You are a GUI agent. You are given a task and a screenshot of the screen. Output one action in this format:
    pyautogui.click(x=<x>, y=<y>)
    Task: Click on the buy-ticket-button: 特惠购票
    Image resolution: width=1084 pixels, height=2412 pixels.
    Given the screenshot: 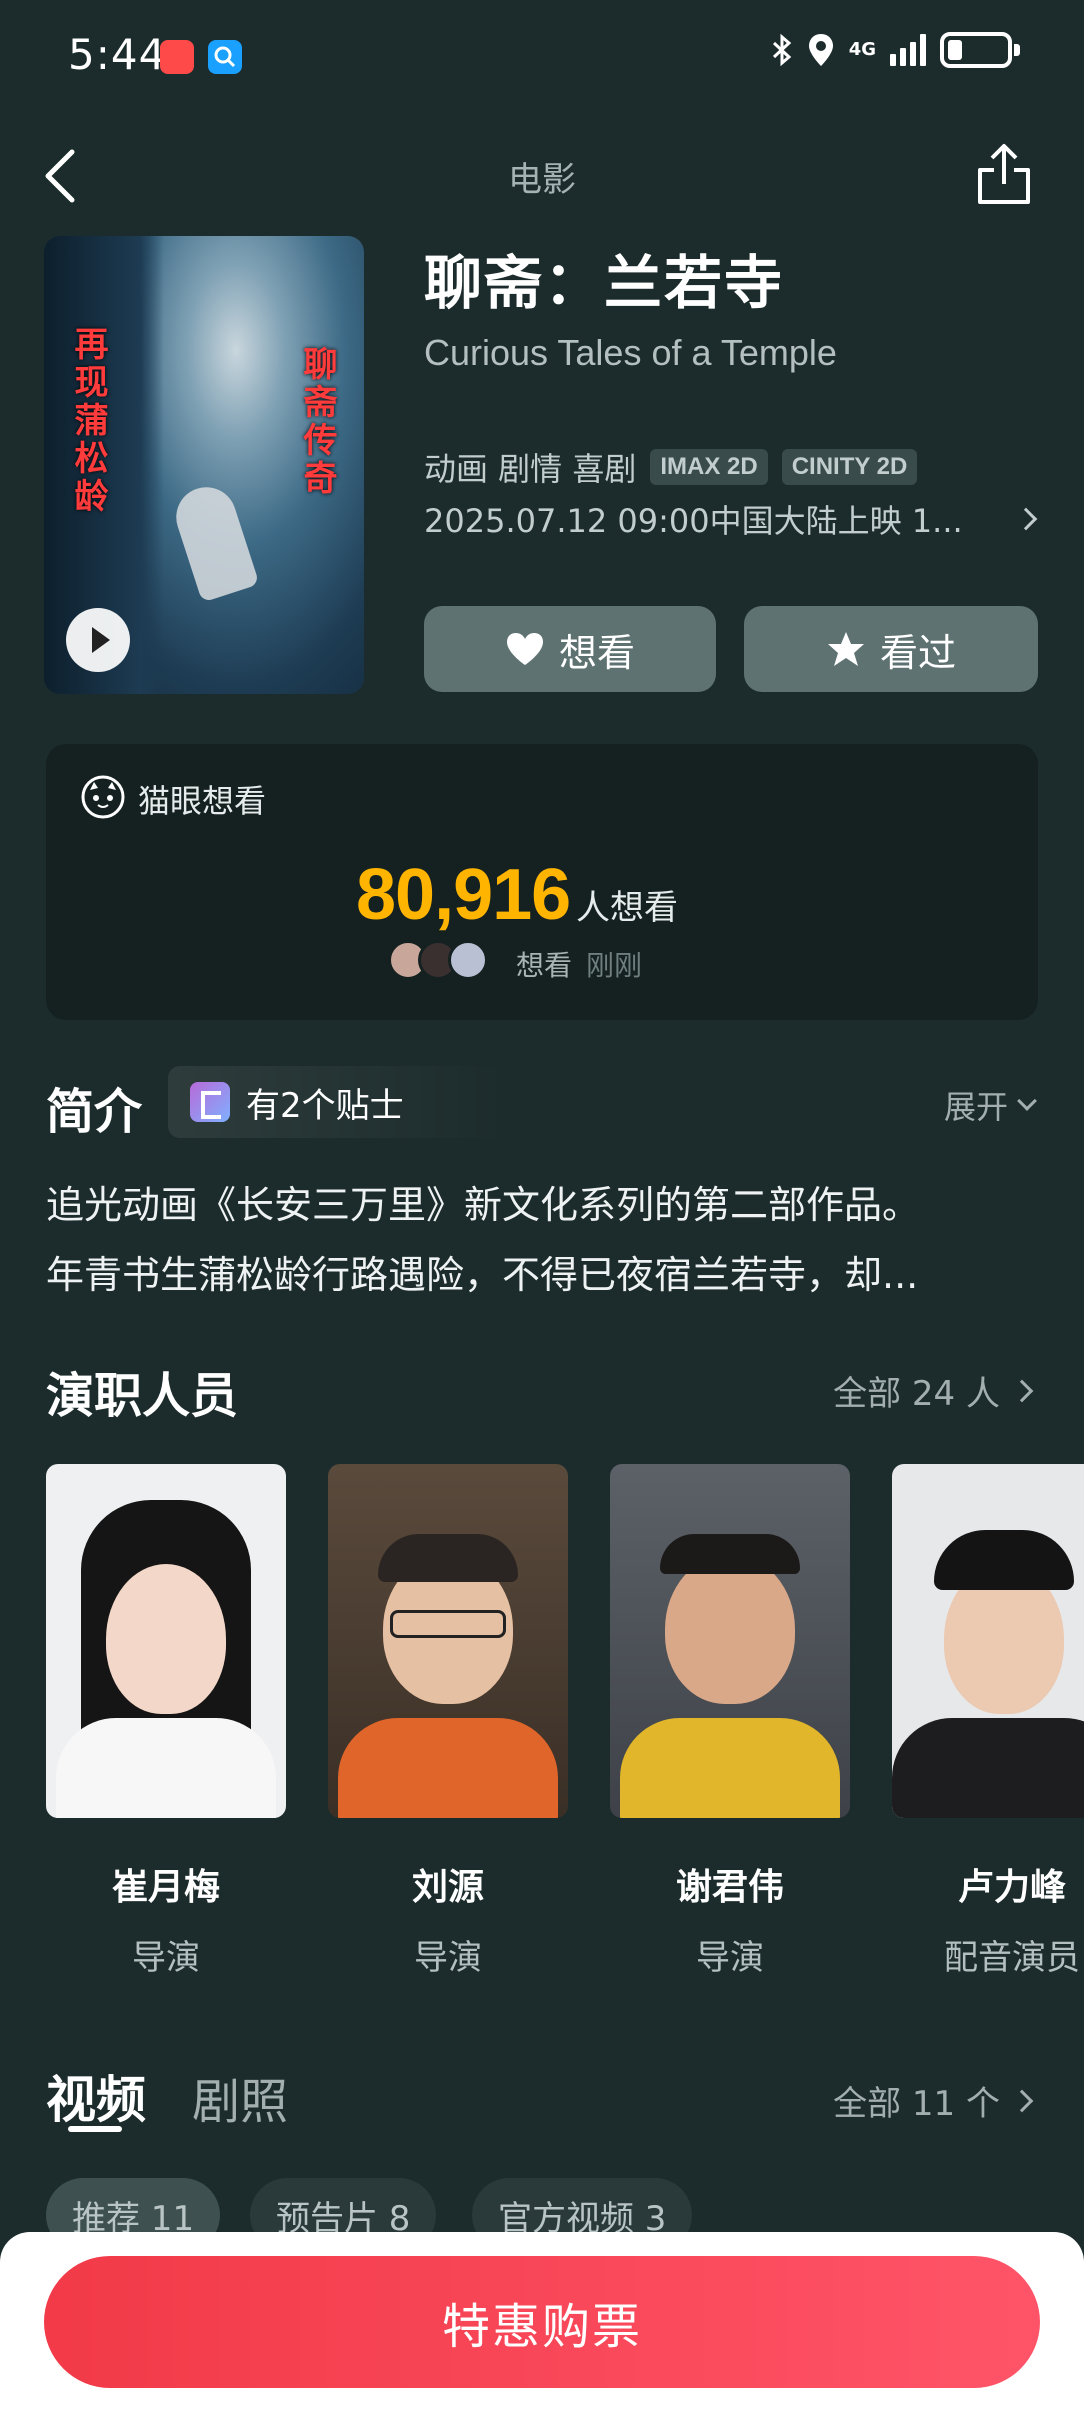 What is the action you would take?
    pyautogui.click(x=542, y=2322)
    